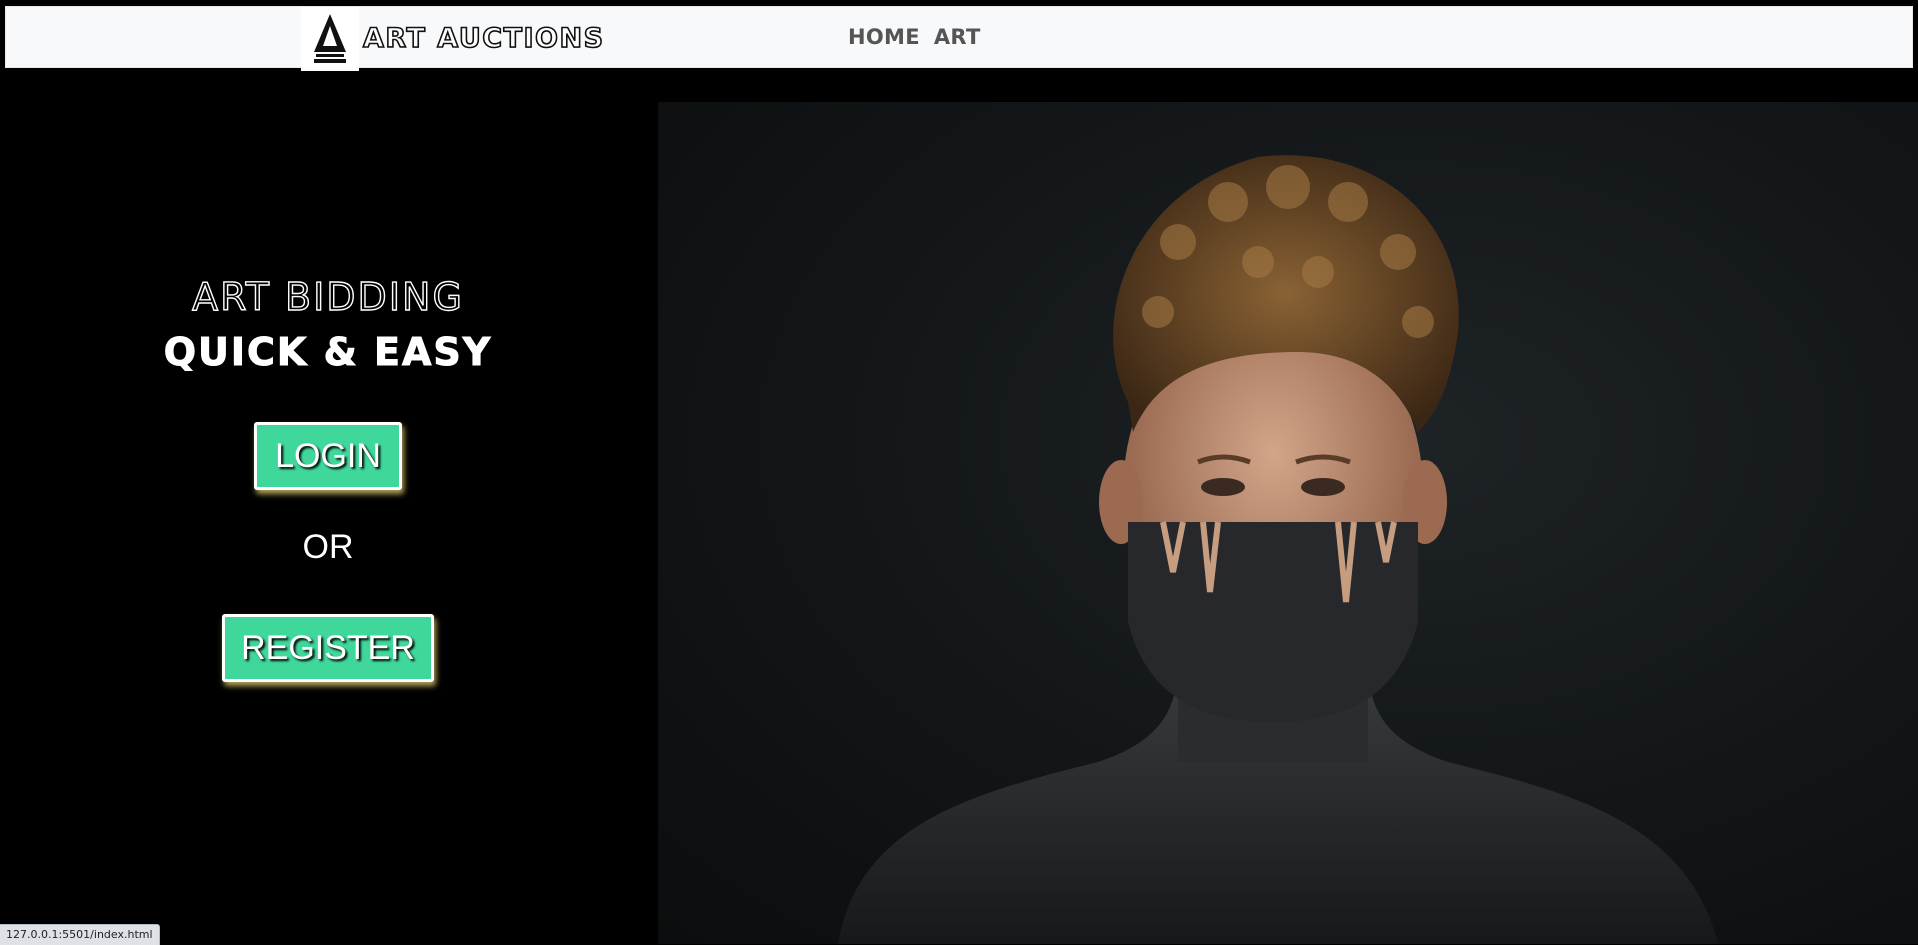  Describe the element at coordinates (884, 37) in the screenshot. I see `nav-link-home: HOME` at that location.